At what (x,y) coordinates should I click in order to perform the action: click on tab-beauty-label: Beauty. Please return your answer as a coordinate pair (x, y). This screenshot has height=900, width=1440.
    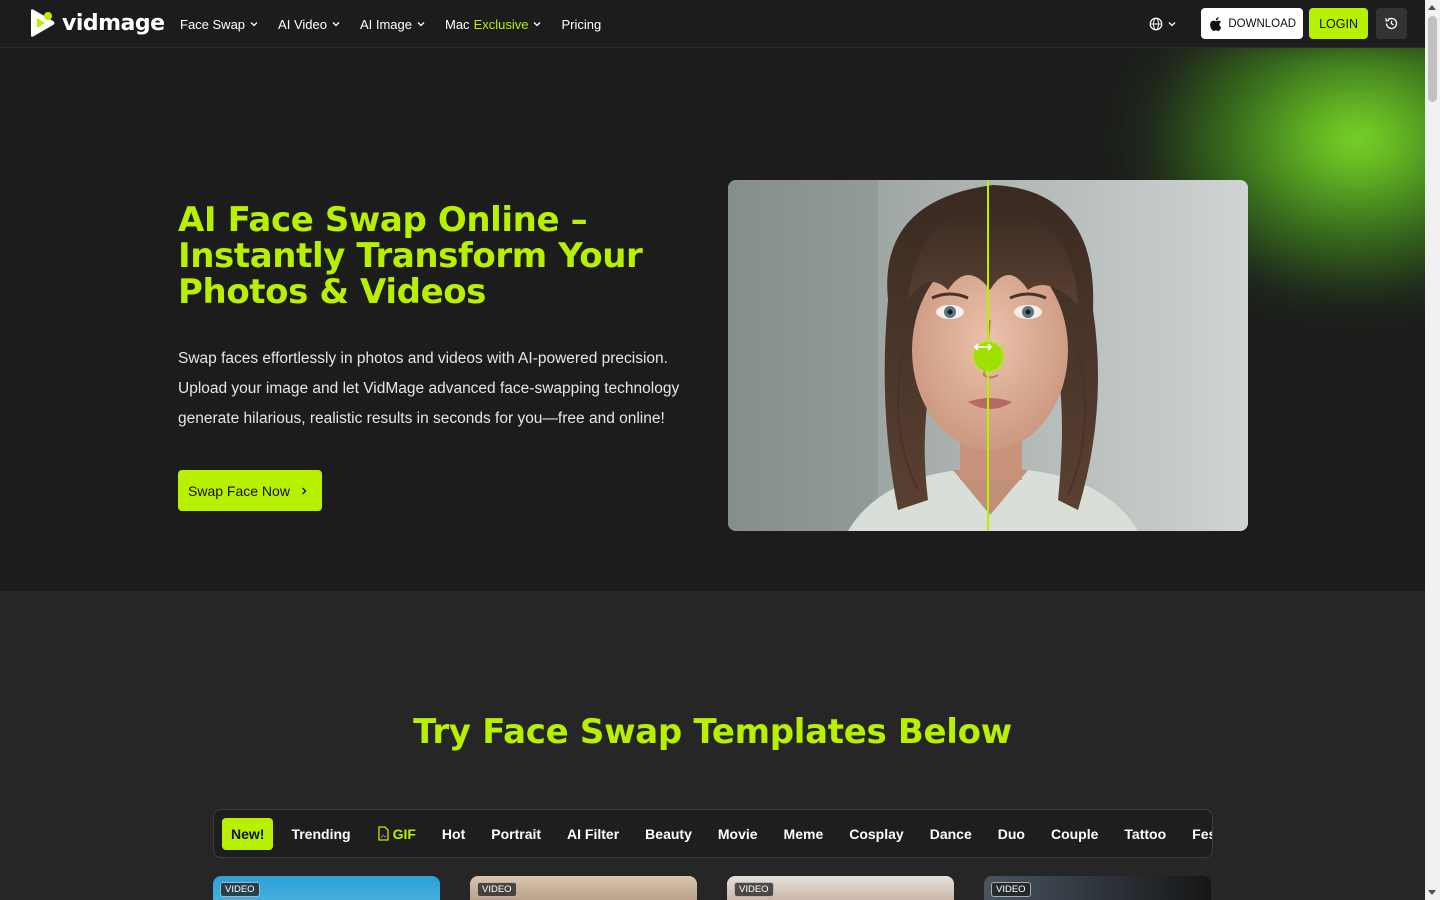
    Looking at the image, I should click on (668, 833).